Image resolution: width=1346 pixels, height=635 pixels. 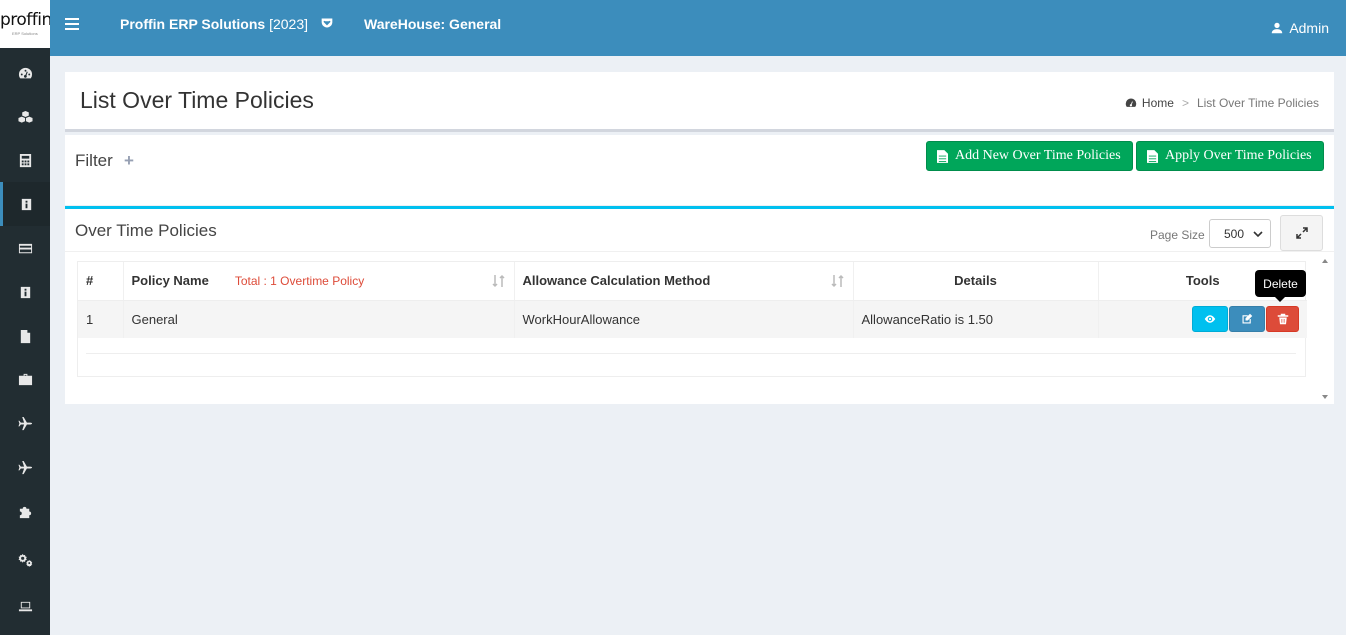 I want to click on column-method-label: Allowance Calculation Method, so click(x=616, y=281).